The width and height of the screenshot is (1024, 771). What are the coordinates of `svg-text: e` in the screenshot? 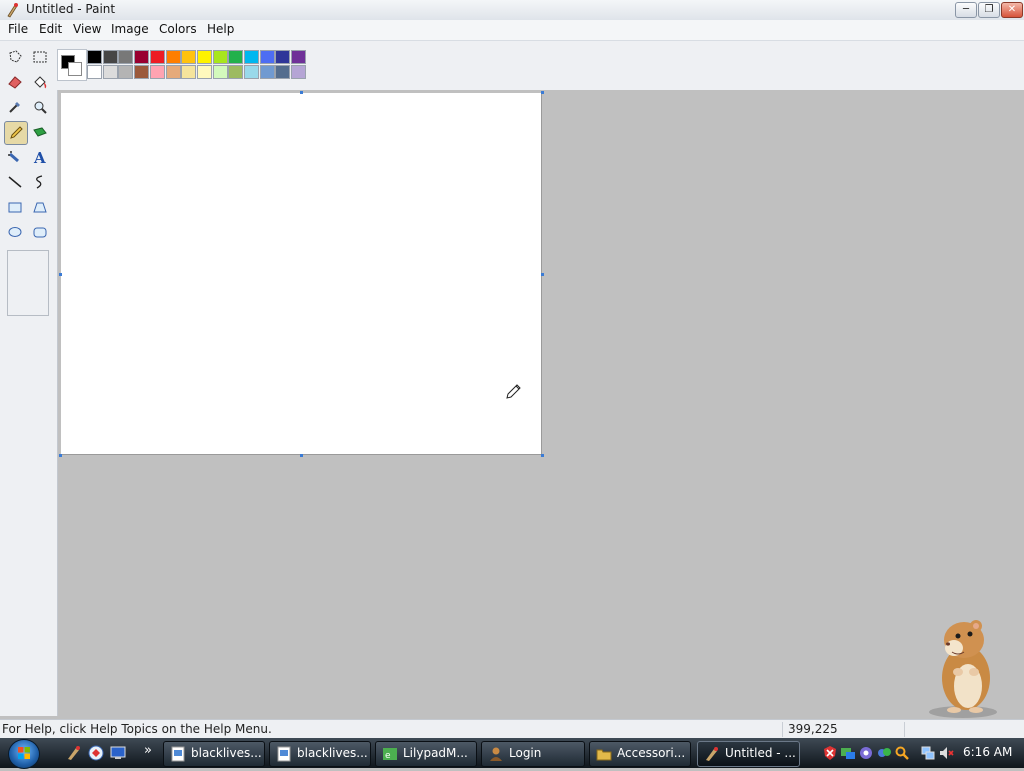 It's located at (388, 756).